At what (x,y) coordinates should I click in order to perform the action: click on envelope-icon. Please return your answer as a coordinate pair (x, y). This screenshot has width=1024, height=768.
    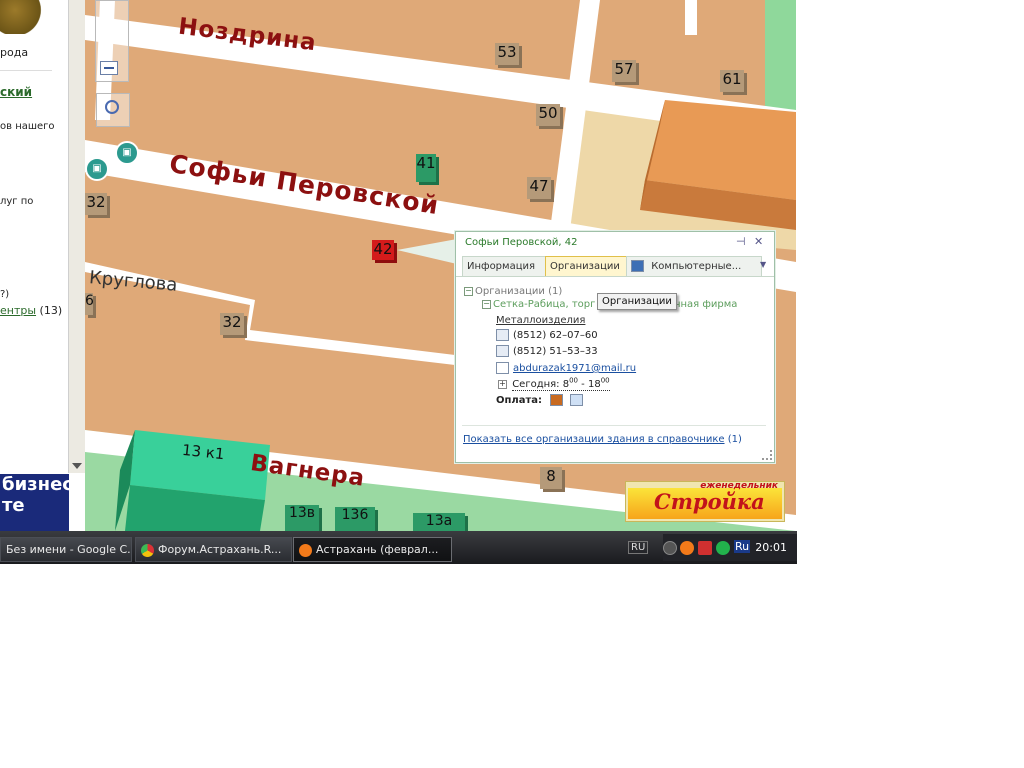
    Looking at the image, I should click on (502, 368).